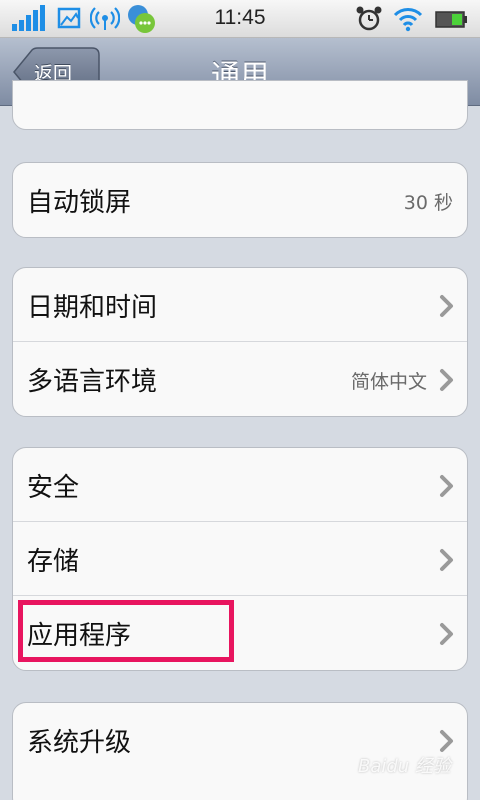 The height and width of the screenshot is (800, 480). Describe the element at coordinates (408, 20) in the screenshot. I see `wifi-icon` at that location.